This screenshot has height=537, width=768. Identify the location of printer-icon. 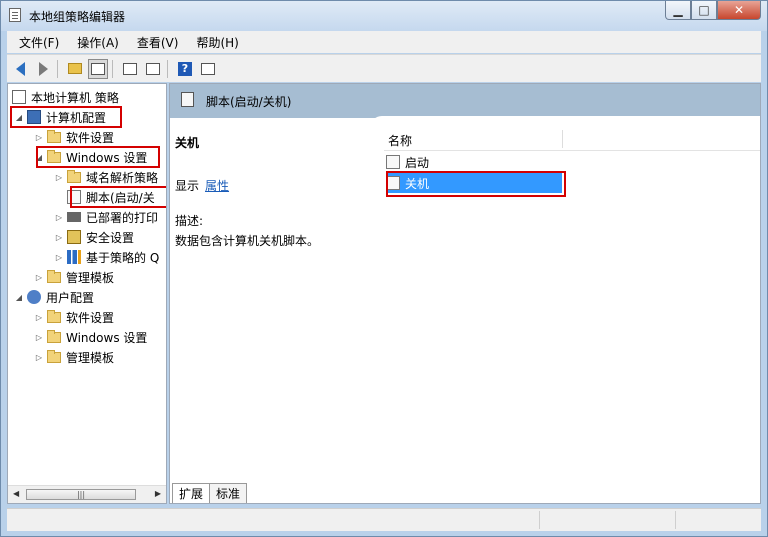
(74, 217).